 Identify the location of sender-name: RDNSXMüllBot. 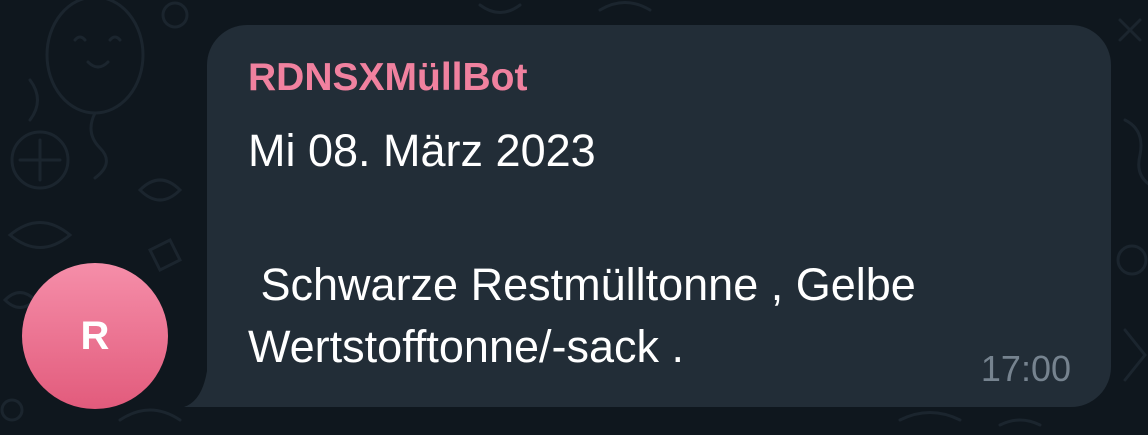
(387, 78).